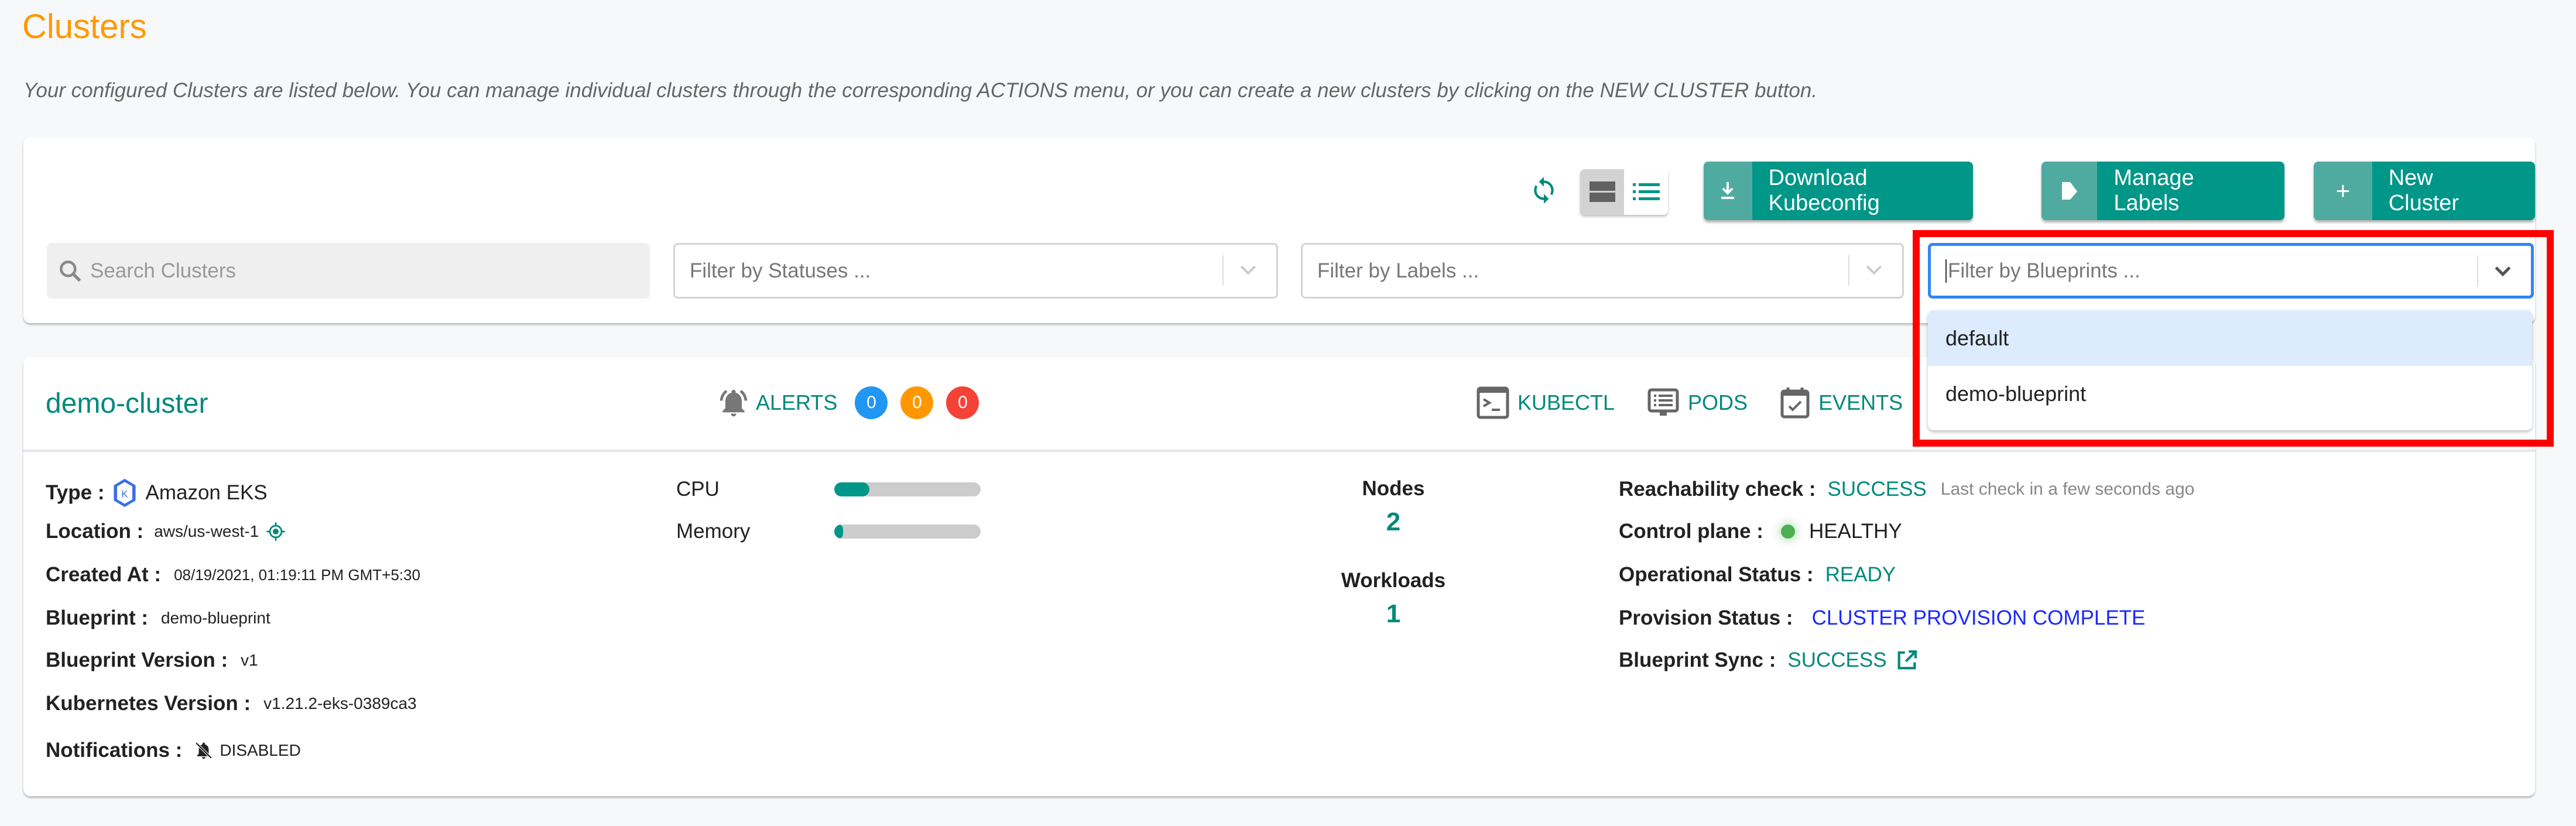  I want to click on manage-labels-button: Manage Labels, so click(2162, 191).